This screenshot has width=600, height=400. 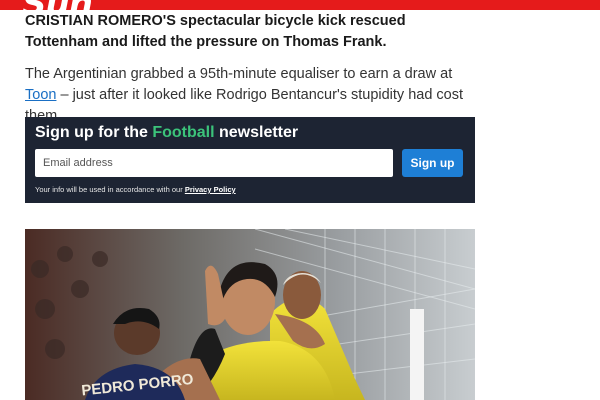 What do you see at coordinates (94, 132) in the screenshot?
I see `newsletter-title-prefix: Sign up for the` at bounding box center [94, 132].